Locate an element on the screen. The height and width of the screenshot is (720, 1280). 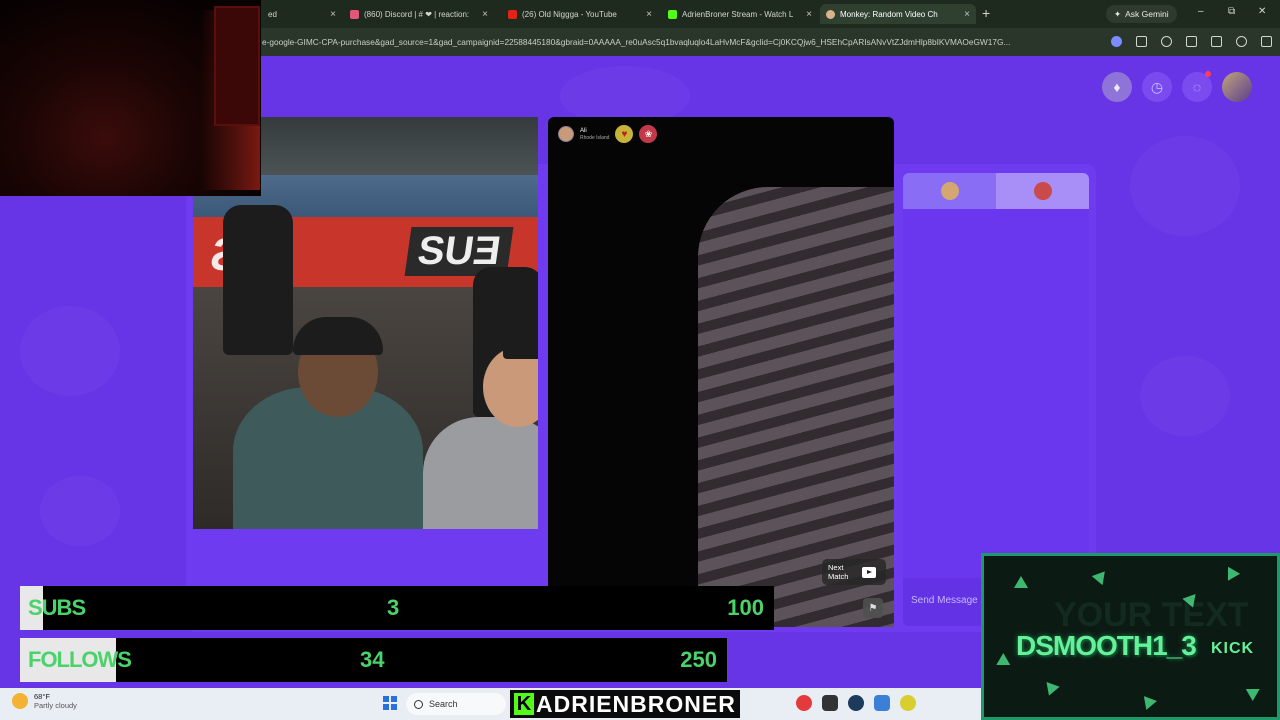
next-match-button: Next Match is located at coordinates (854, 572).